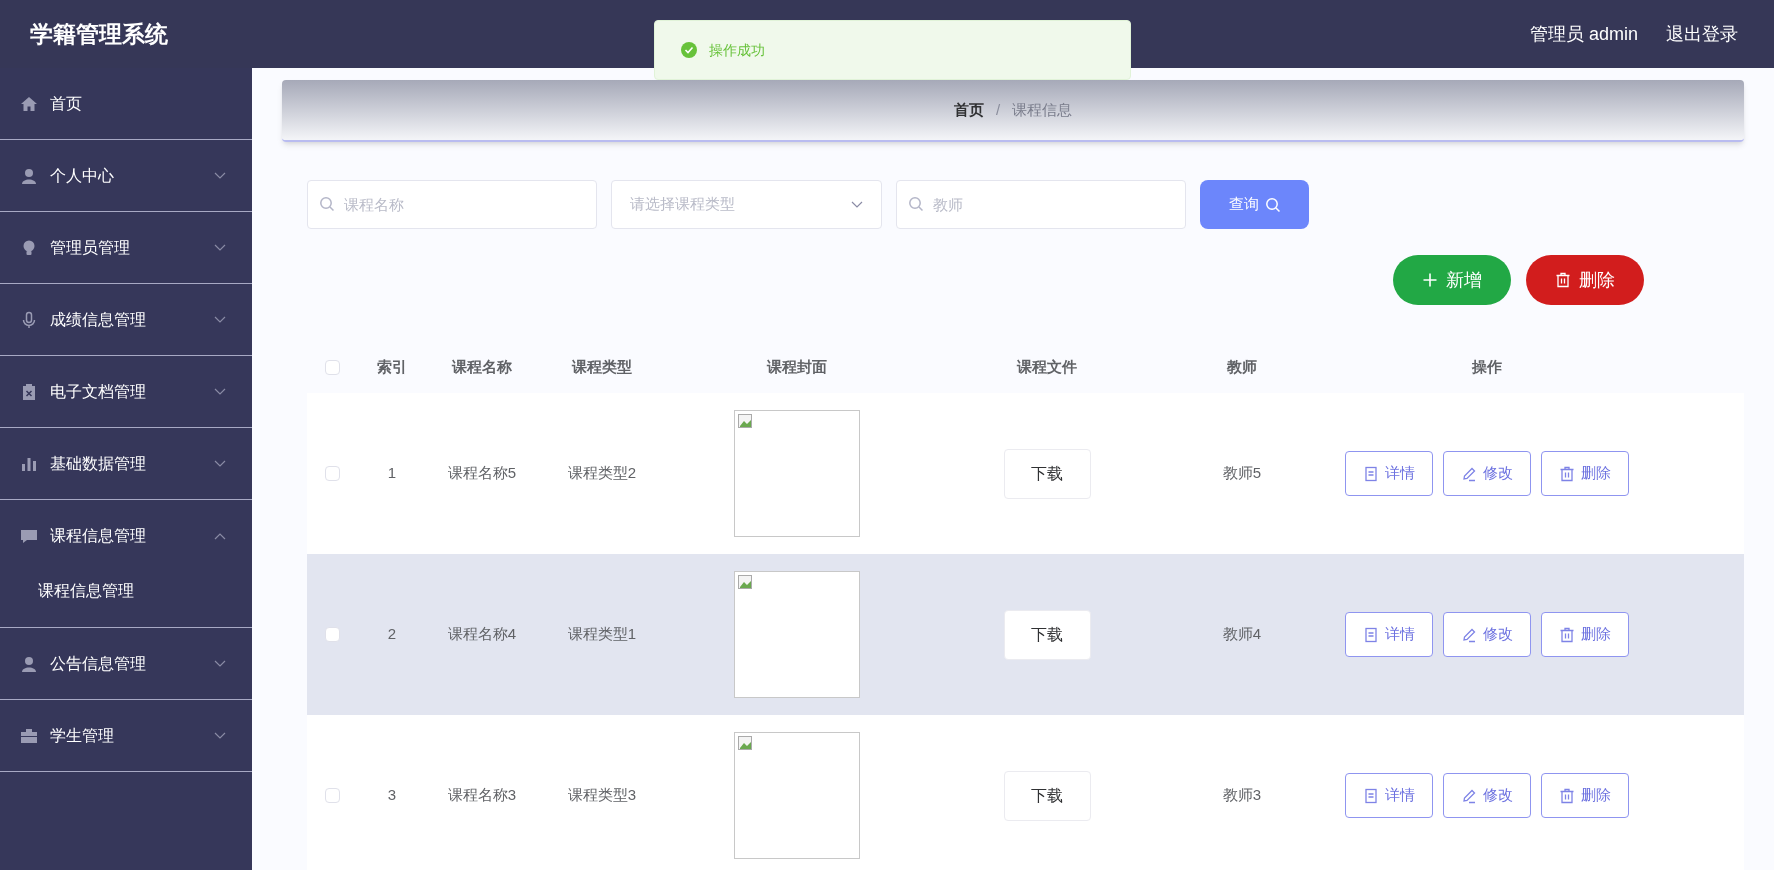 The width and height of the screenshot is (1774, 870). Describe the element at coordinates (220, 535) in the screenshot. I see `chevron-up-icon` at that location.